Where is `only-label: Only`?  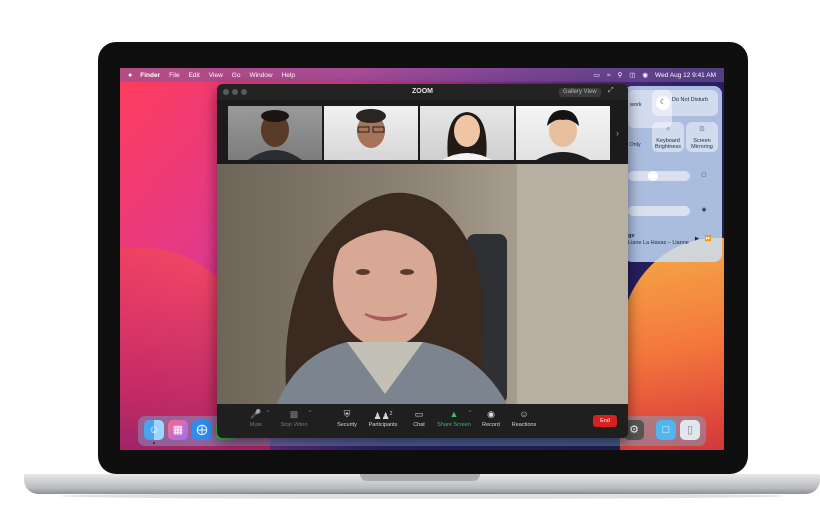
only-label: Only is located at coordinates (635, 145).